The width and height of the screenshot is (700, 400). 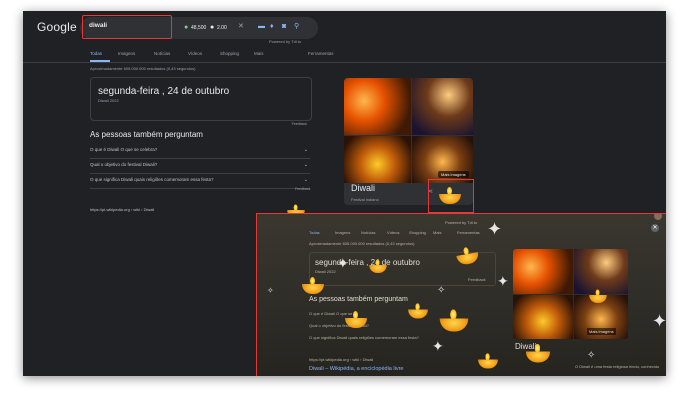 I want to click on info-icon: ●, so click(x=212, y=28).